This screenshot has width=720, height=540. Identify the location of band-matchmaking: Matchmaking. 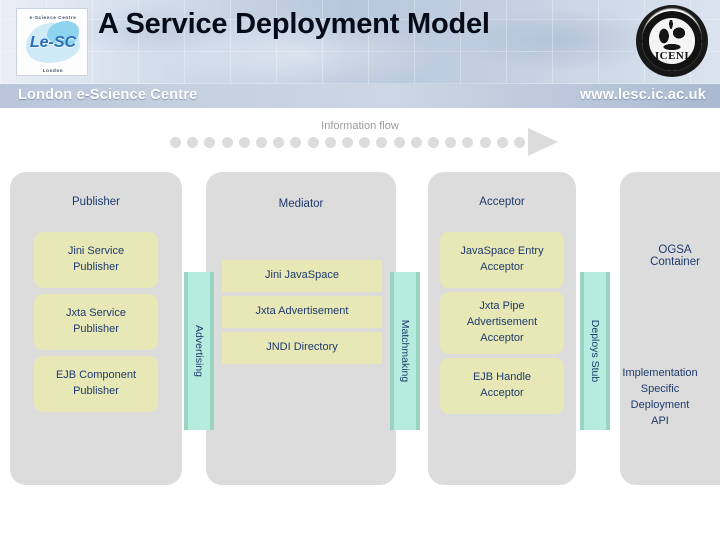
(405, 351).